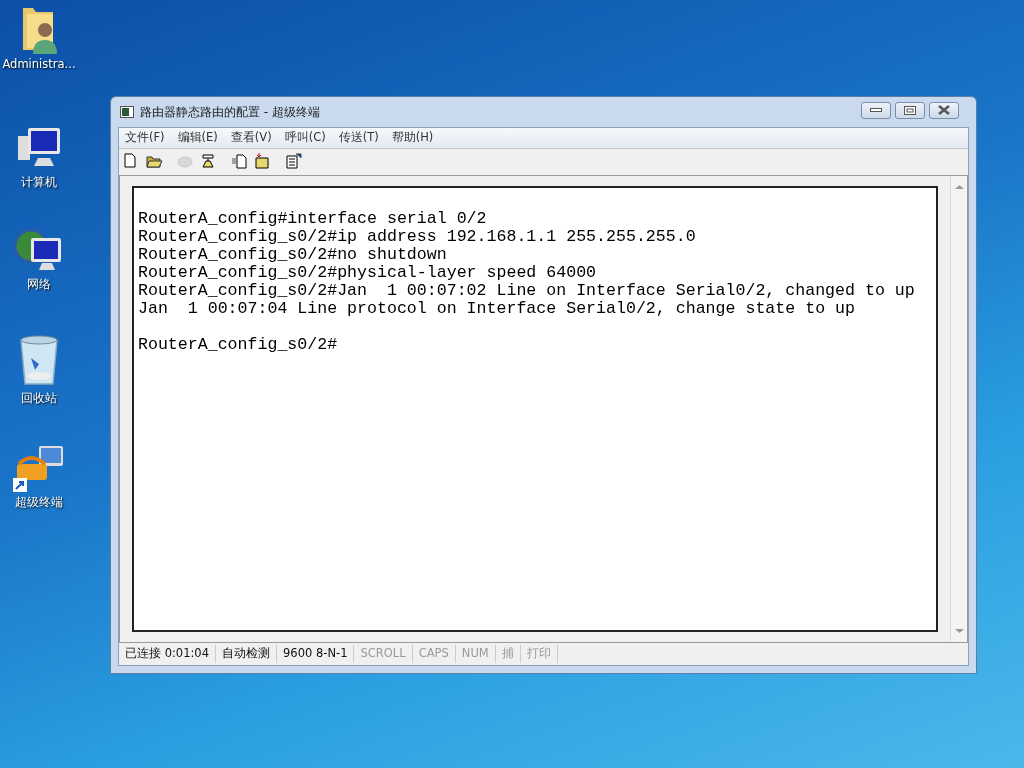  Describe the element at coordinates (39, 361) in the screenshot. I see `recycle-bin-icon` at that location.